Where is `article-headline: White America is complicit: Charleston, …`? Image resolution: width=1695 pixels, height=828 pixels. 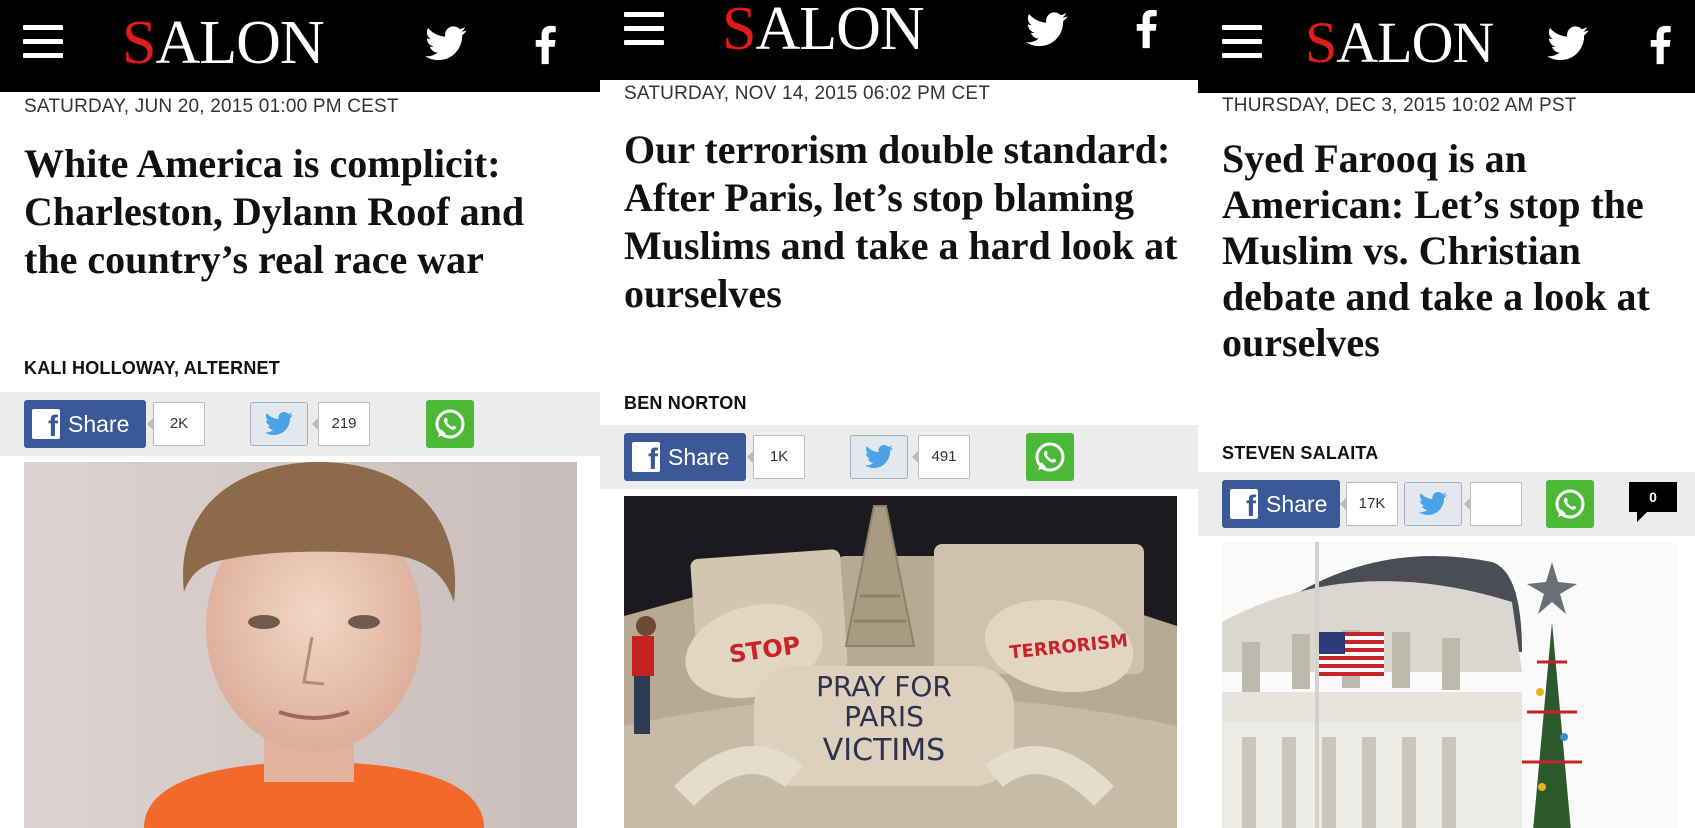 article-headline: White America is complicit: Charleston, … is located at coordinates (304, 212).